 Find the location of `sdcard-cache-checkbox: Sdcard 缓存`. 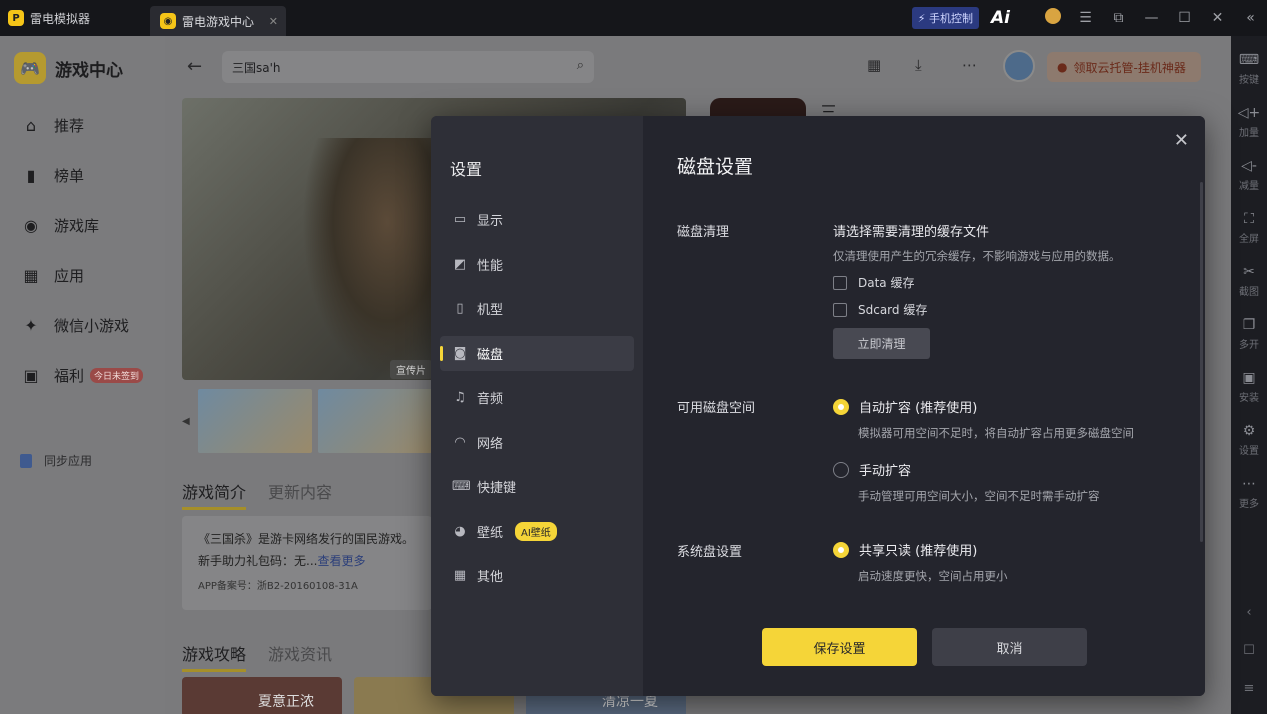

sdcard-cache-checkbox: Sdcard 缓存 is located at coordinates (880, 309).